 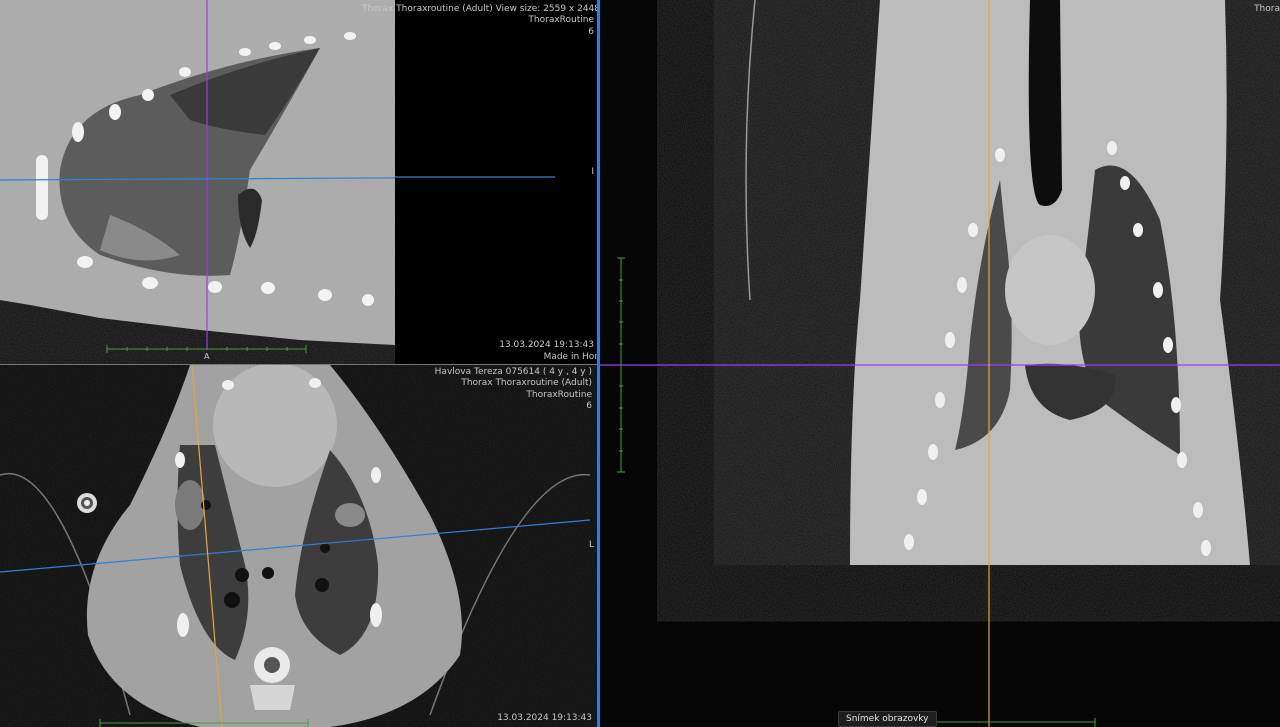 What do you see at coordinates (197, 176) in the screenshot?
I see `sagittal-image` at bounding box center [197, 176].